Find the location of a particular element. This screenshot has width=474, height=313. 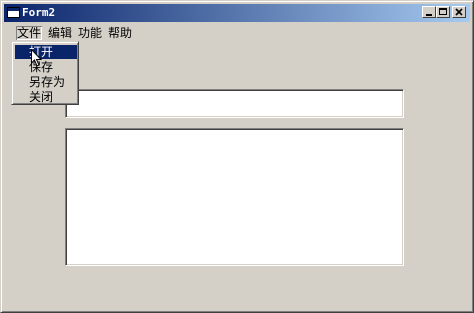

minimize-icon is located at coordinates (429, 15).